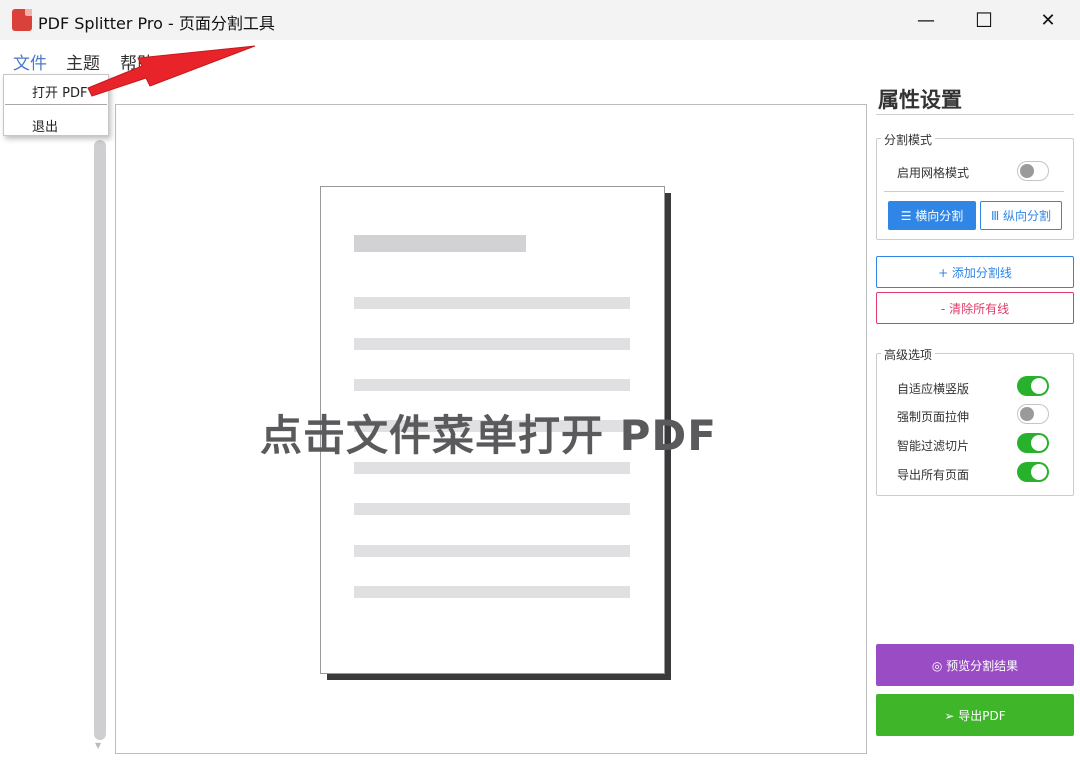  I want to click on smart-filter-label: 智能过滤切片, so click(933, 446).